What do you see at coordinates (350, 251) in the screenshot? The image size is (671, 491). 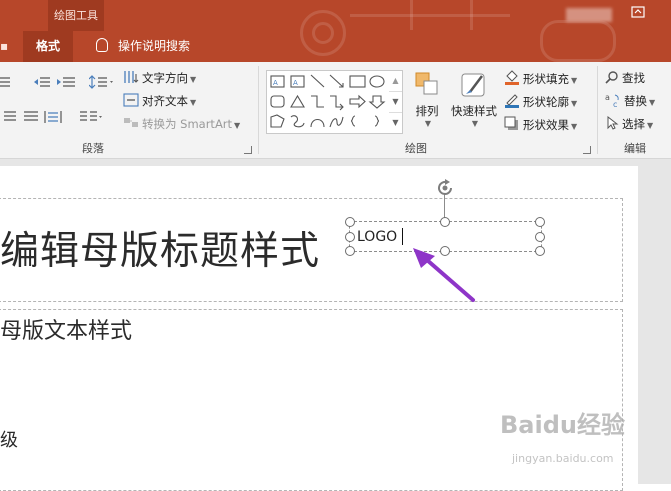 I see `resize-handle-bottom-left` at bounding box center [350, 251].